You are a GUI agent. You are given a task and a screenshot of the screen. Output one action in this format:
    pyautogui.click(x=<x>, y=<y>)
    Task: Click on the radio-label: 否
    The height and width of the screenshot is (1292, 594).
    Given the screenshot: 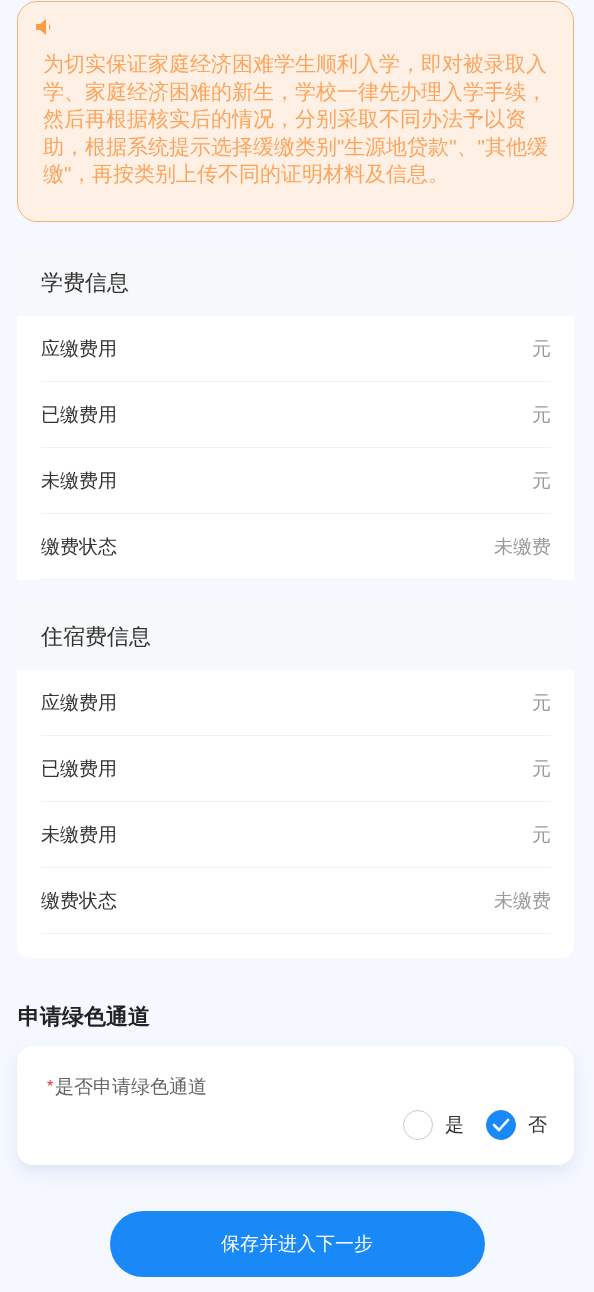 What is the action you would take?
    pyautogui.click(x=537, y=1125)
    